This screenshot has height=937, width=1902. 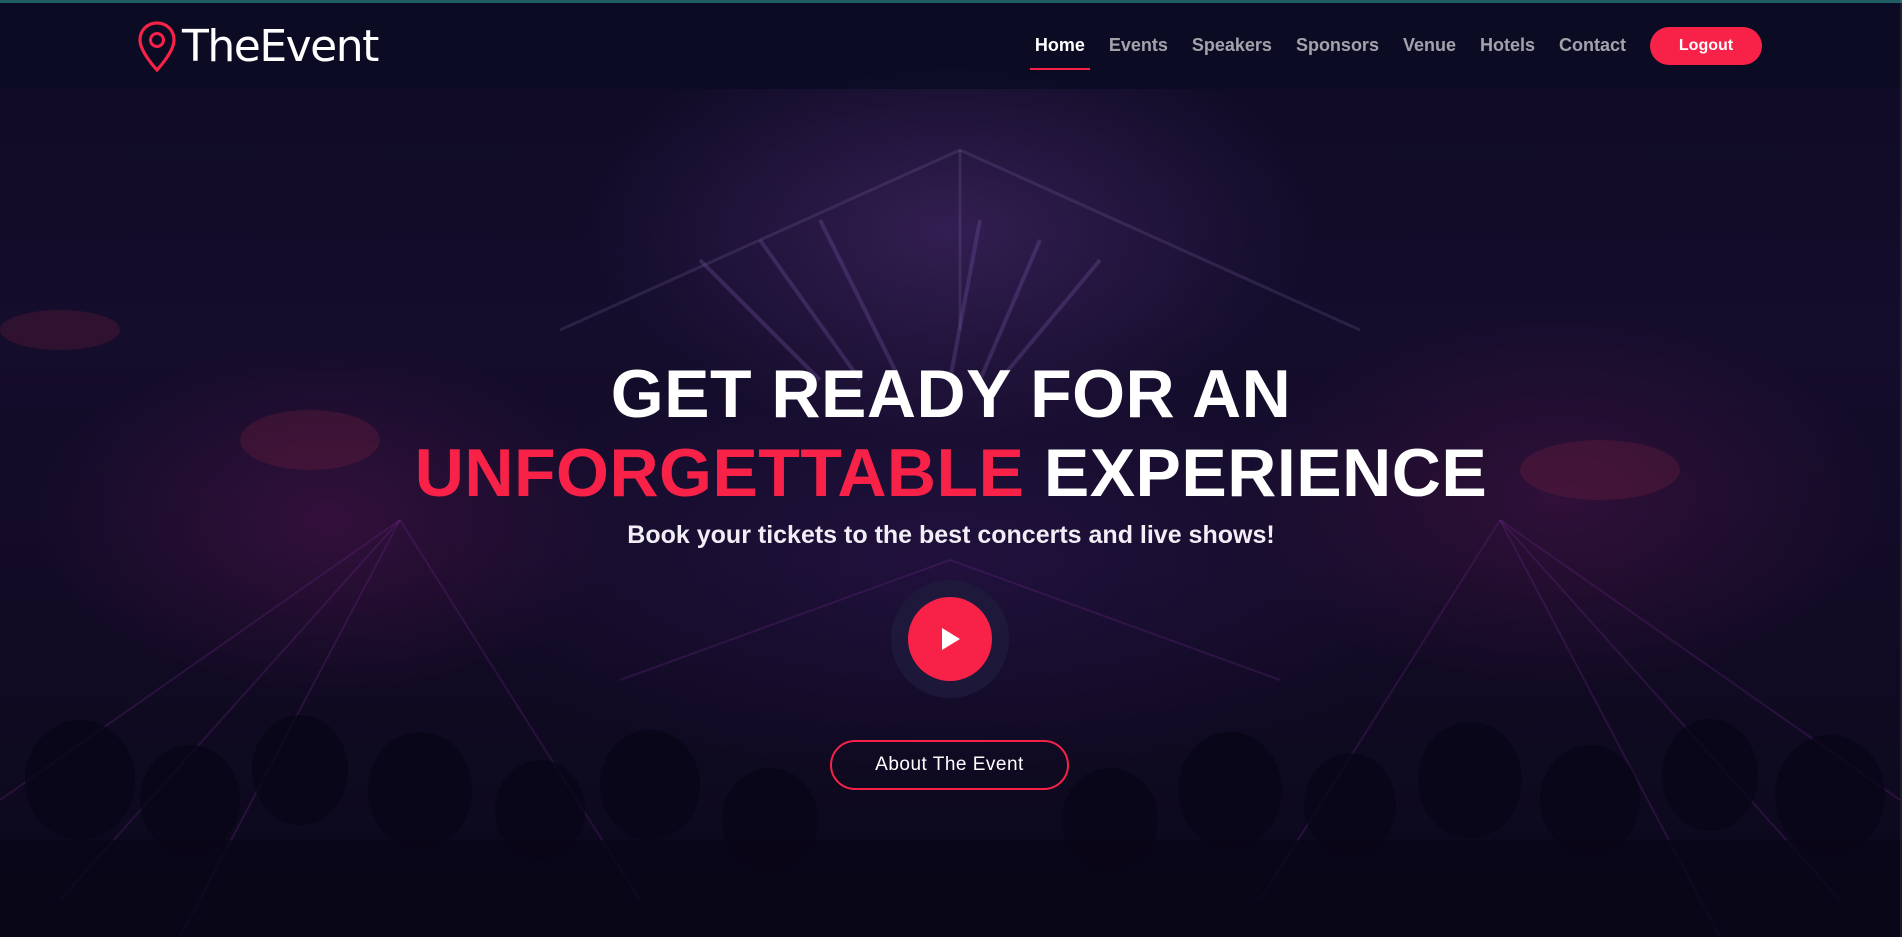 What do you see at coordinates (1507, 48) in the screenshot?
I see `nav-item-hotels: Hotels` at bounding box center [1507, 48].